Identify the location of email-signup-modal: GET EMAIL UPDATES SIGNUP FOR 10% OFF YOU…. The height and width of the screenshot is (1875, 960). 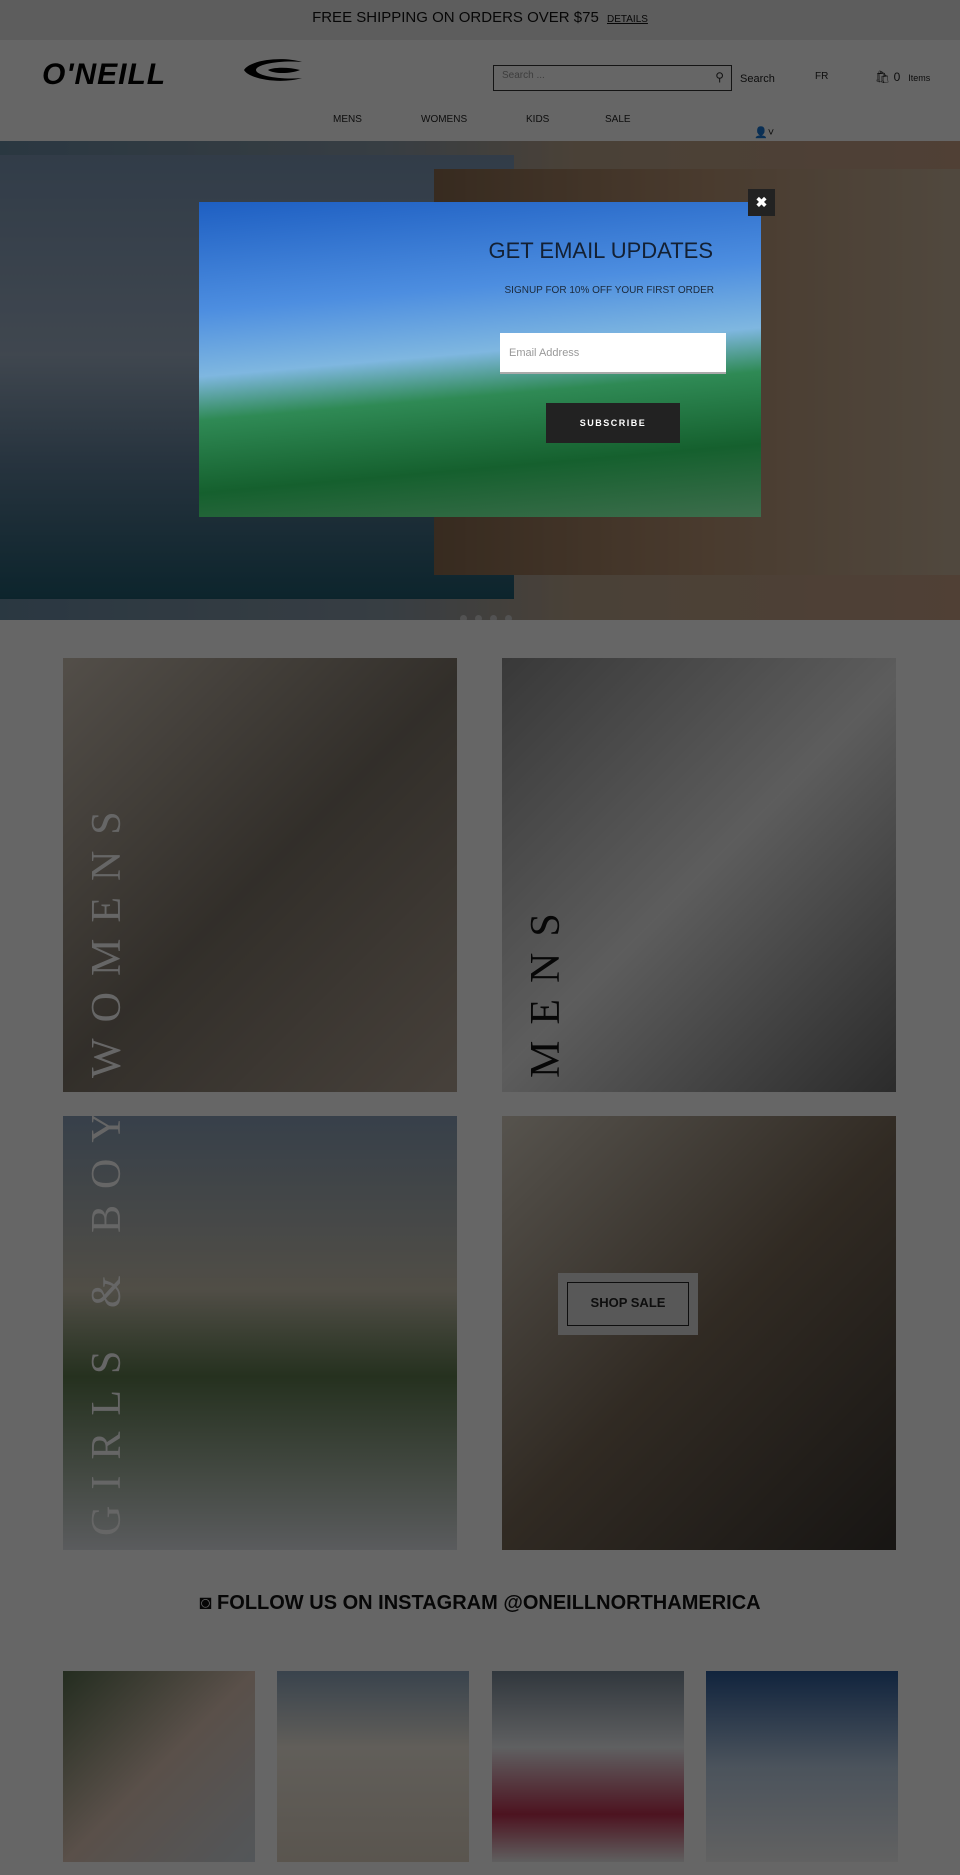
(480, 359).